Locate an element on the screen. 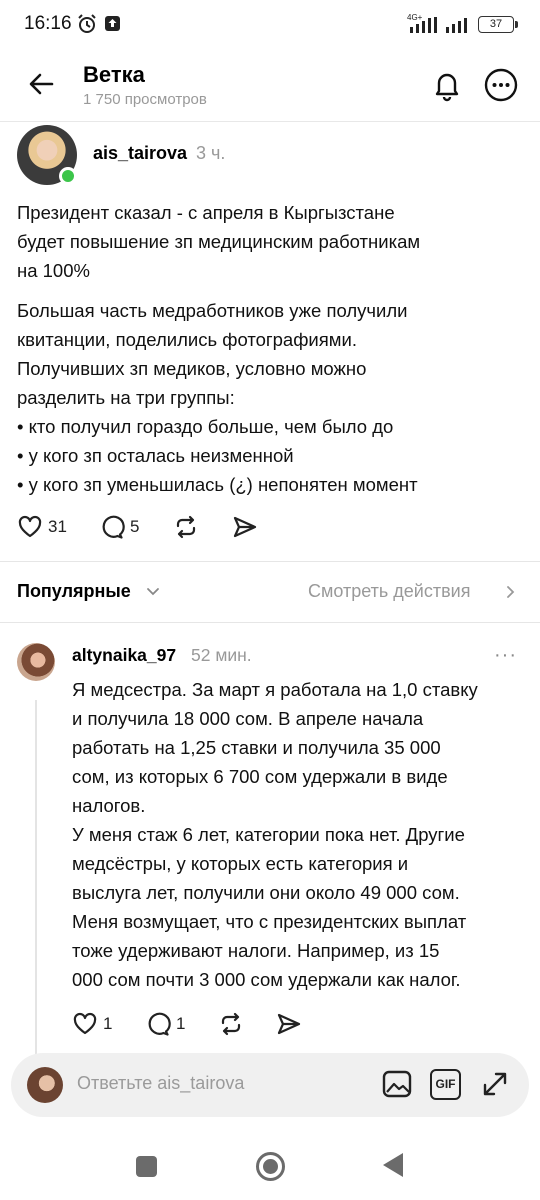 The width and height of the screenshot is (540, 1200). post-author-username: ais_tairova is located at coordinates (140, 153).